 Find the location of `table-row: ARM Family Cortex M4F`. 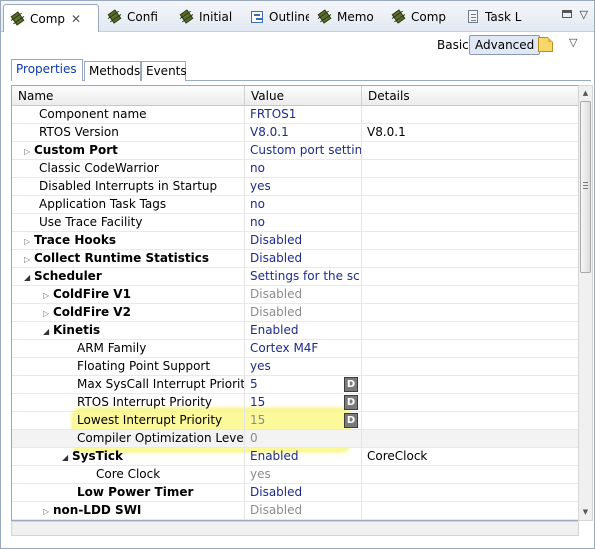

table-row: ARM Family Cortex M4F is located at coordinates (295, 349).